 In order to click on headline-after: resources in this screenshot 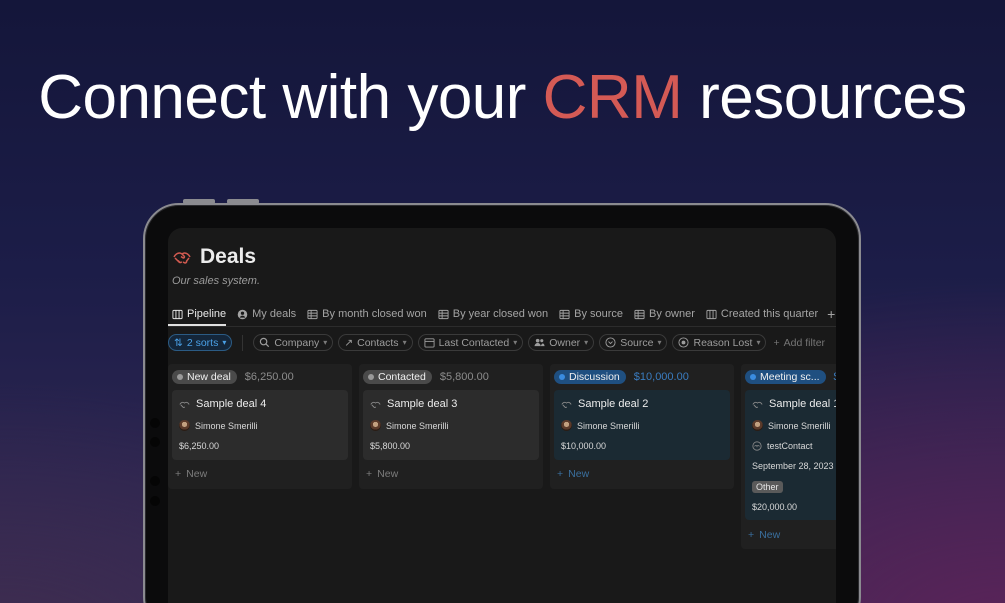, I will do `click(824, 97)`.